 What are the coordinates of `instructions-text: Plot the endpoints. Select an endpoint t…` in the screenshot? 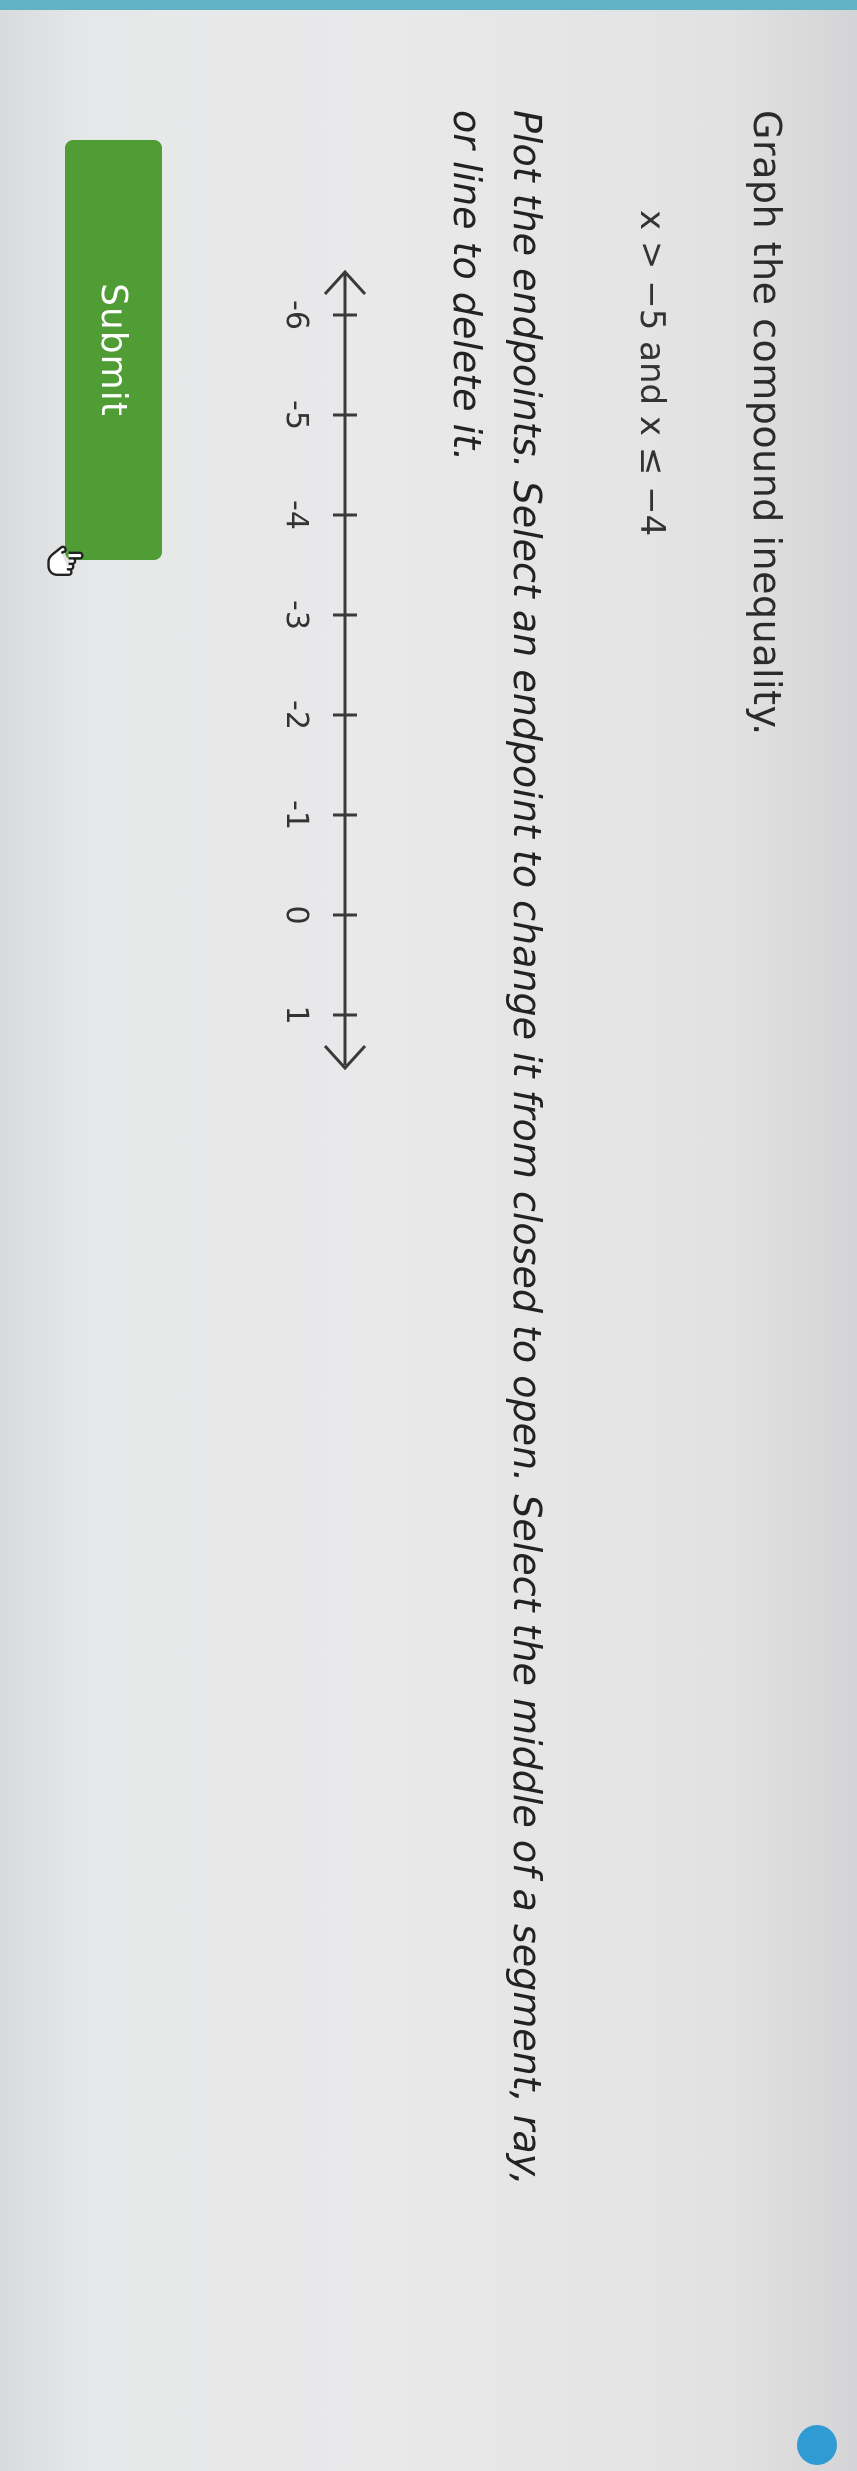 It's located at (497, 1148).